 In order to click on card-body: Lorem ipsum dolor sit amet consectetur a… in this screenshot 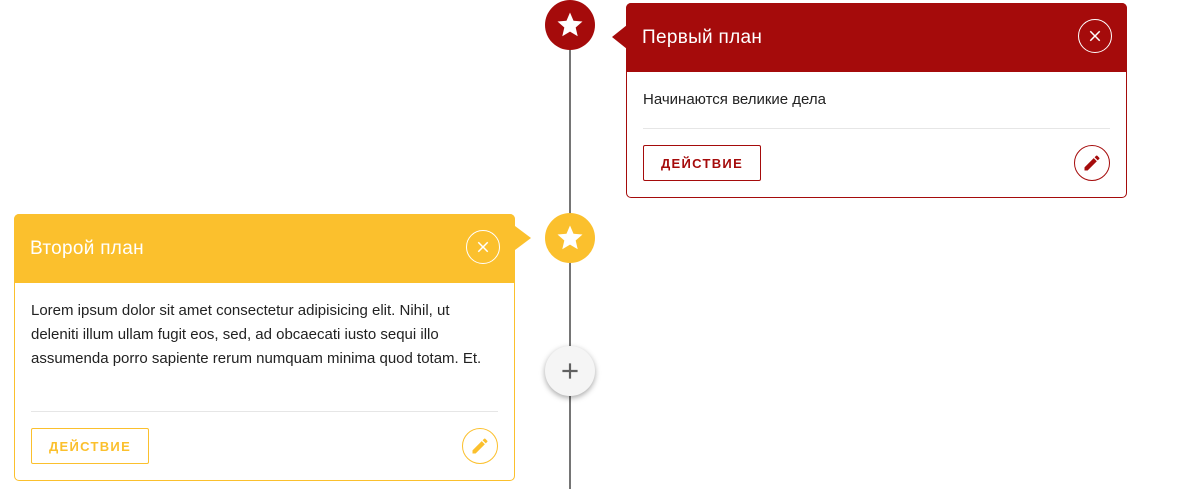, I will do `click(256, 334)`.